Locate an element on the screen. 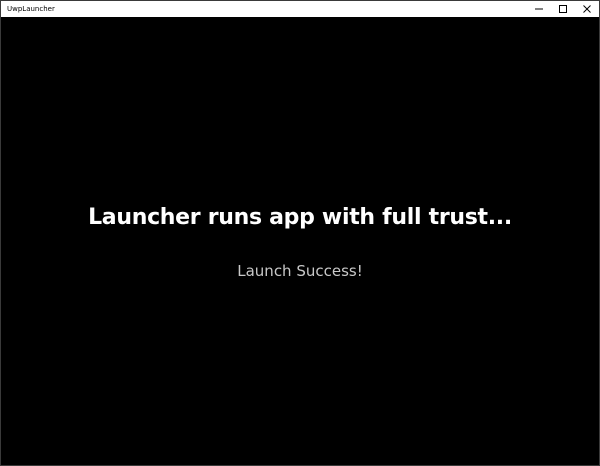 This screenshot has width=600, height=466. status-text: Launch Success! is located at coordinates (300, 271).